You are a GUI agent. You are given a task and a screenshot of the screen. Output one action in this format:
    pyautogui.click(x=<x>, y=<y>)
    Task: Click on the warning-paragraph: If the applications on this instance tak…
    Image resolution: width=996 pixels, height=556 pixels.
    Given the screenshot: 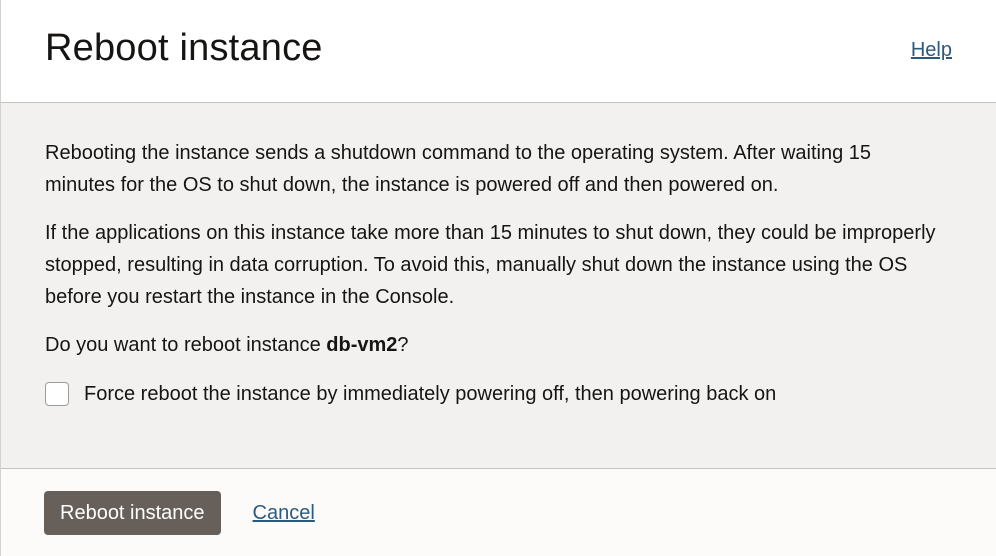 What is the action you would take?
    pyautogui.click(x=490, y=265)
    